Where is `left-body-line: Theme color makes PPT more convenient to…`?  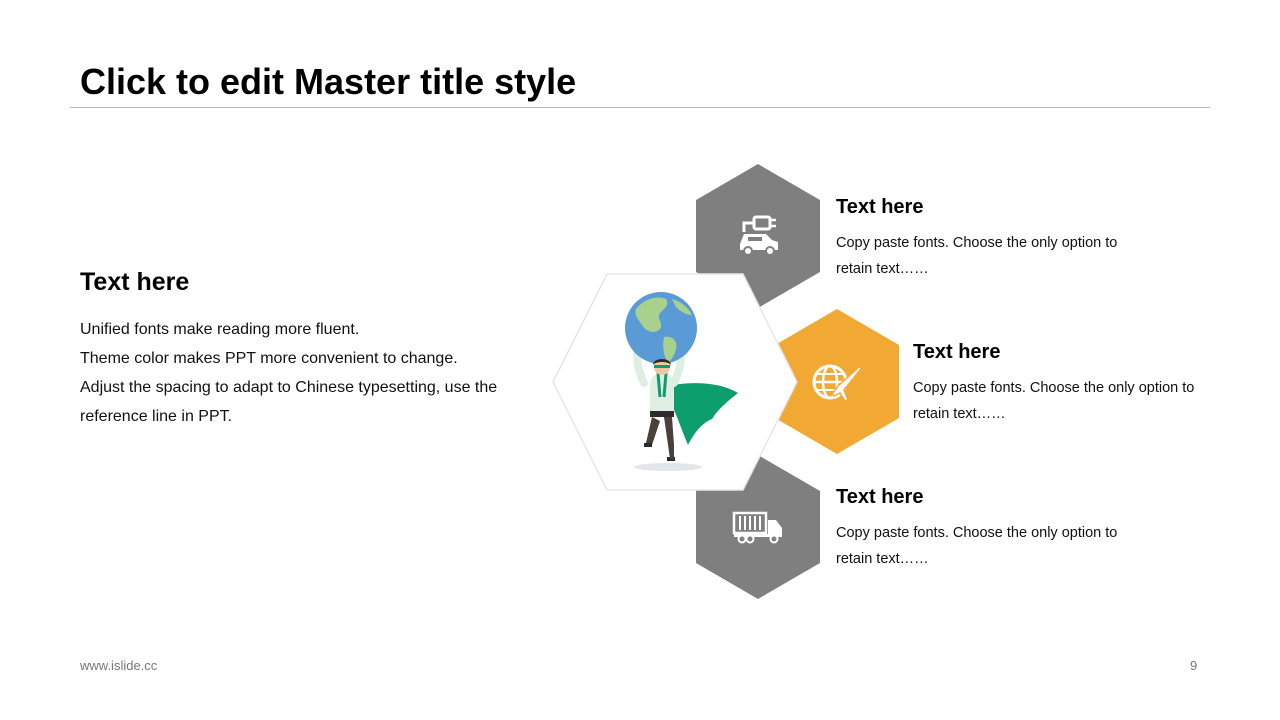
left-body-line: Theme color makes PPT more convenient to… is located at coordinates (269, 358).